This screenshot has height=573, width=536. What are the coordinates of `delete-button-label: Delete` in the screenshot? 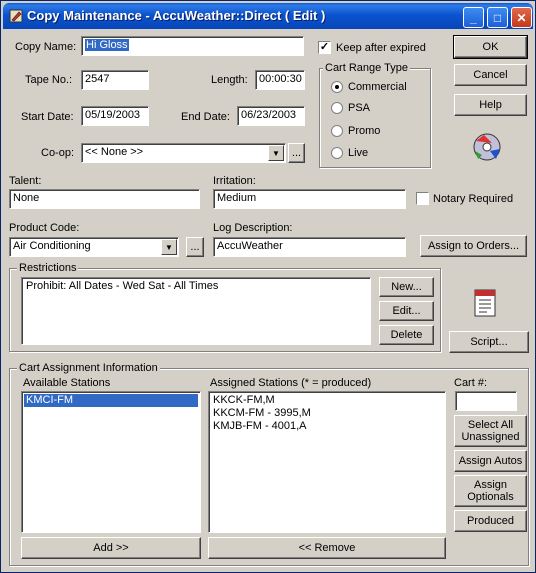 It's located at (406, 335).